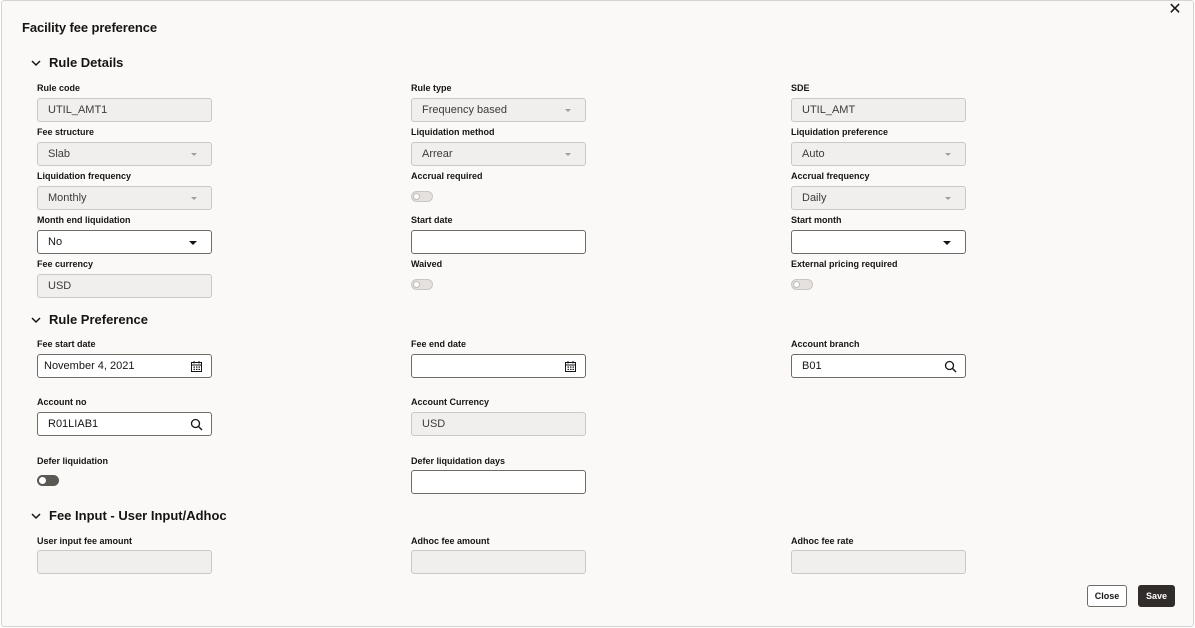 The width and height of the screenshot is (1195, 628). Describe the element at coordinates (65, 264) in the screenshot. I see `fee-currency-label: Fee currency` at that location.